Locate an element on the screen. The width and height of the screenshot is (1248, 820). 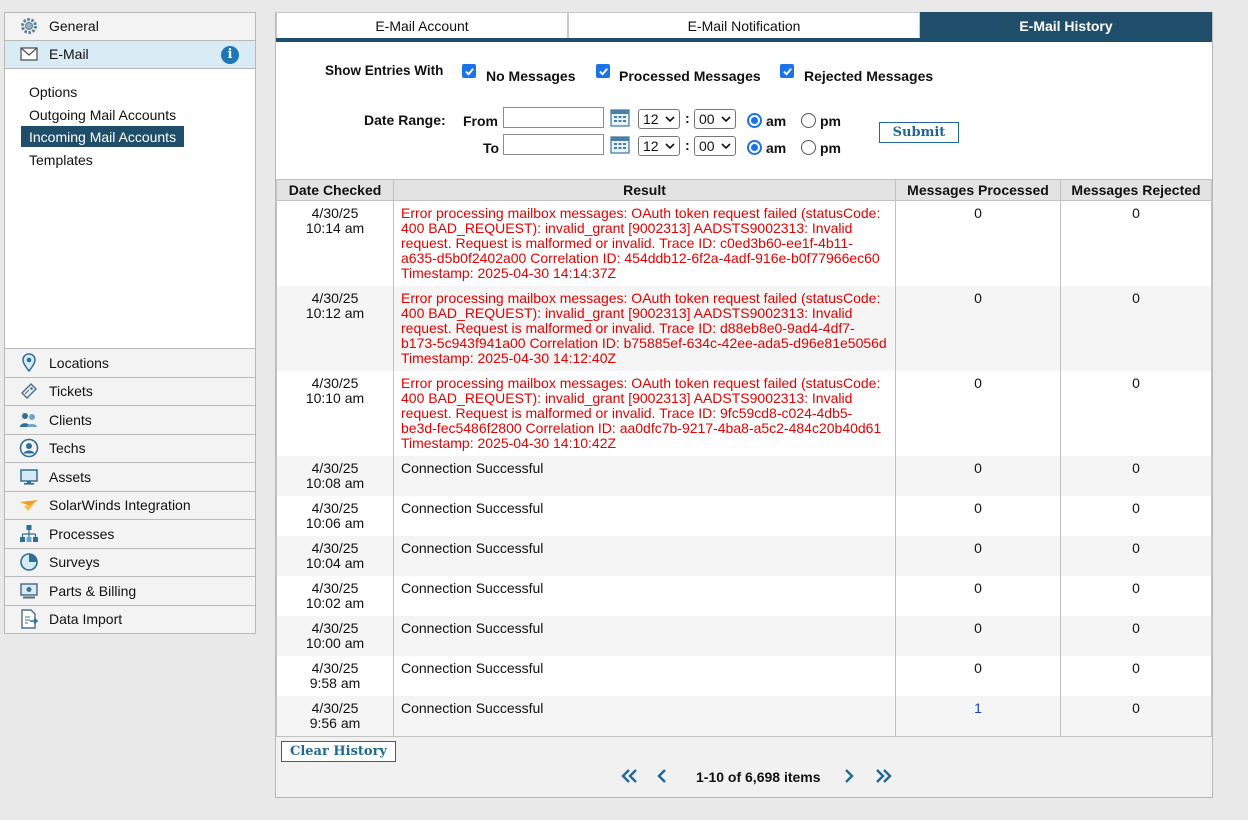
from-pm-radio is located at coordinates (808, 120).